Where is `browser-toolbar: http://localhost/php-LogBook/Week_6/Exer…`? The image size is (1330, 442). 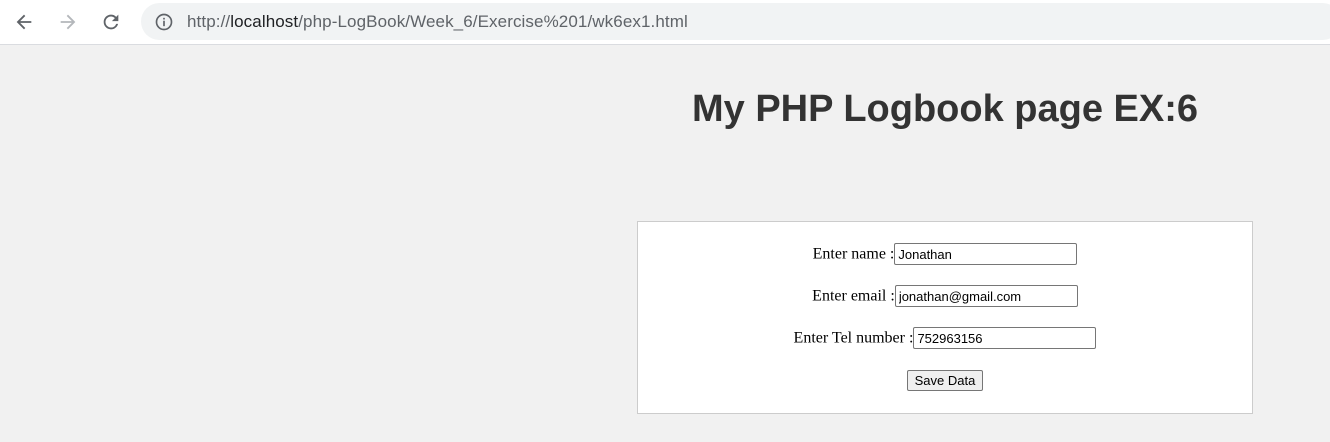 browser-toolbar: http://localhost/php-LogBook/Week_6/Exer… is located at coordinates (665, 22).